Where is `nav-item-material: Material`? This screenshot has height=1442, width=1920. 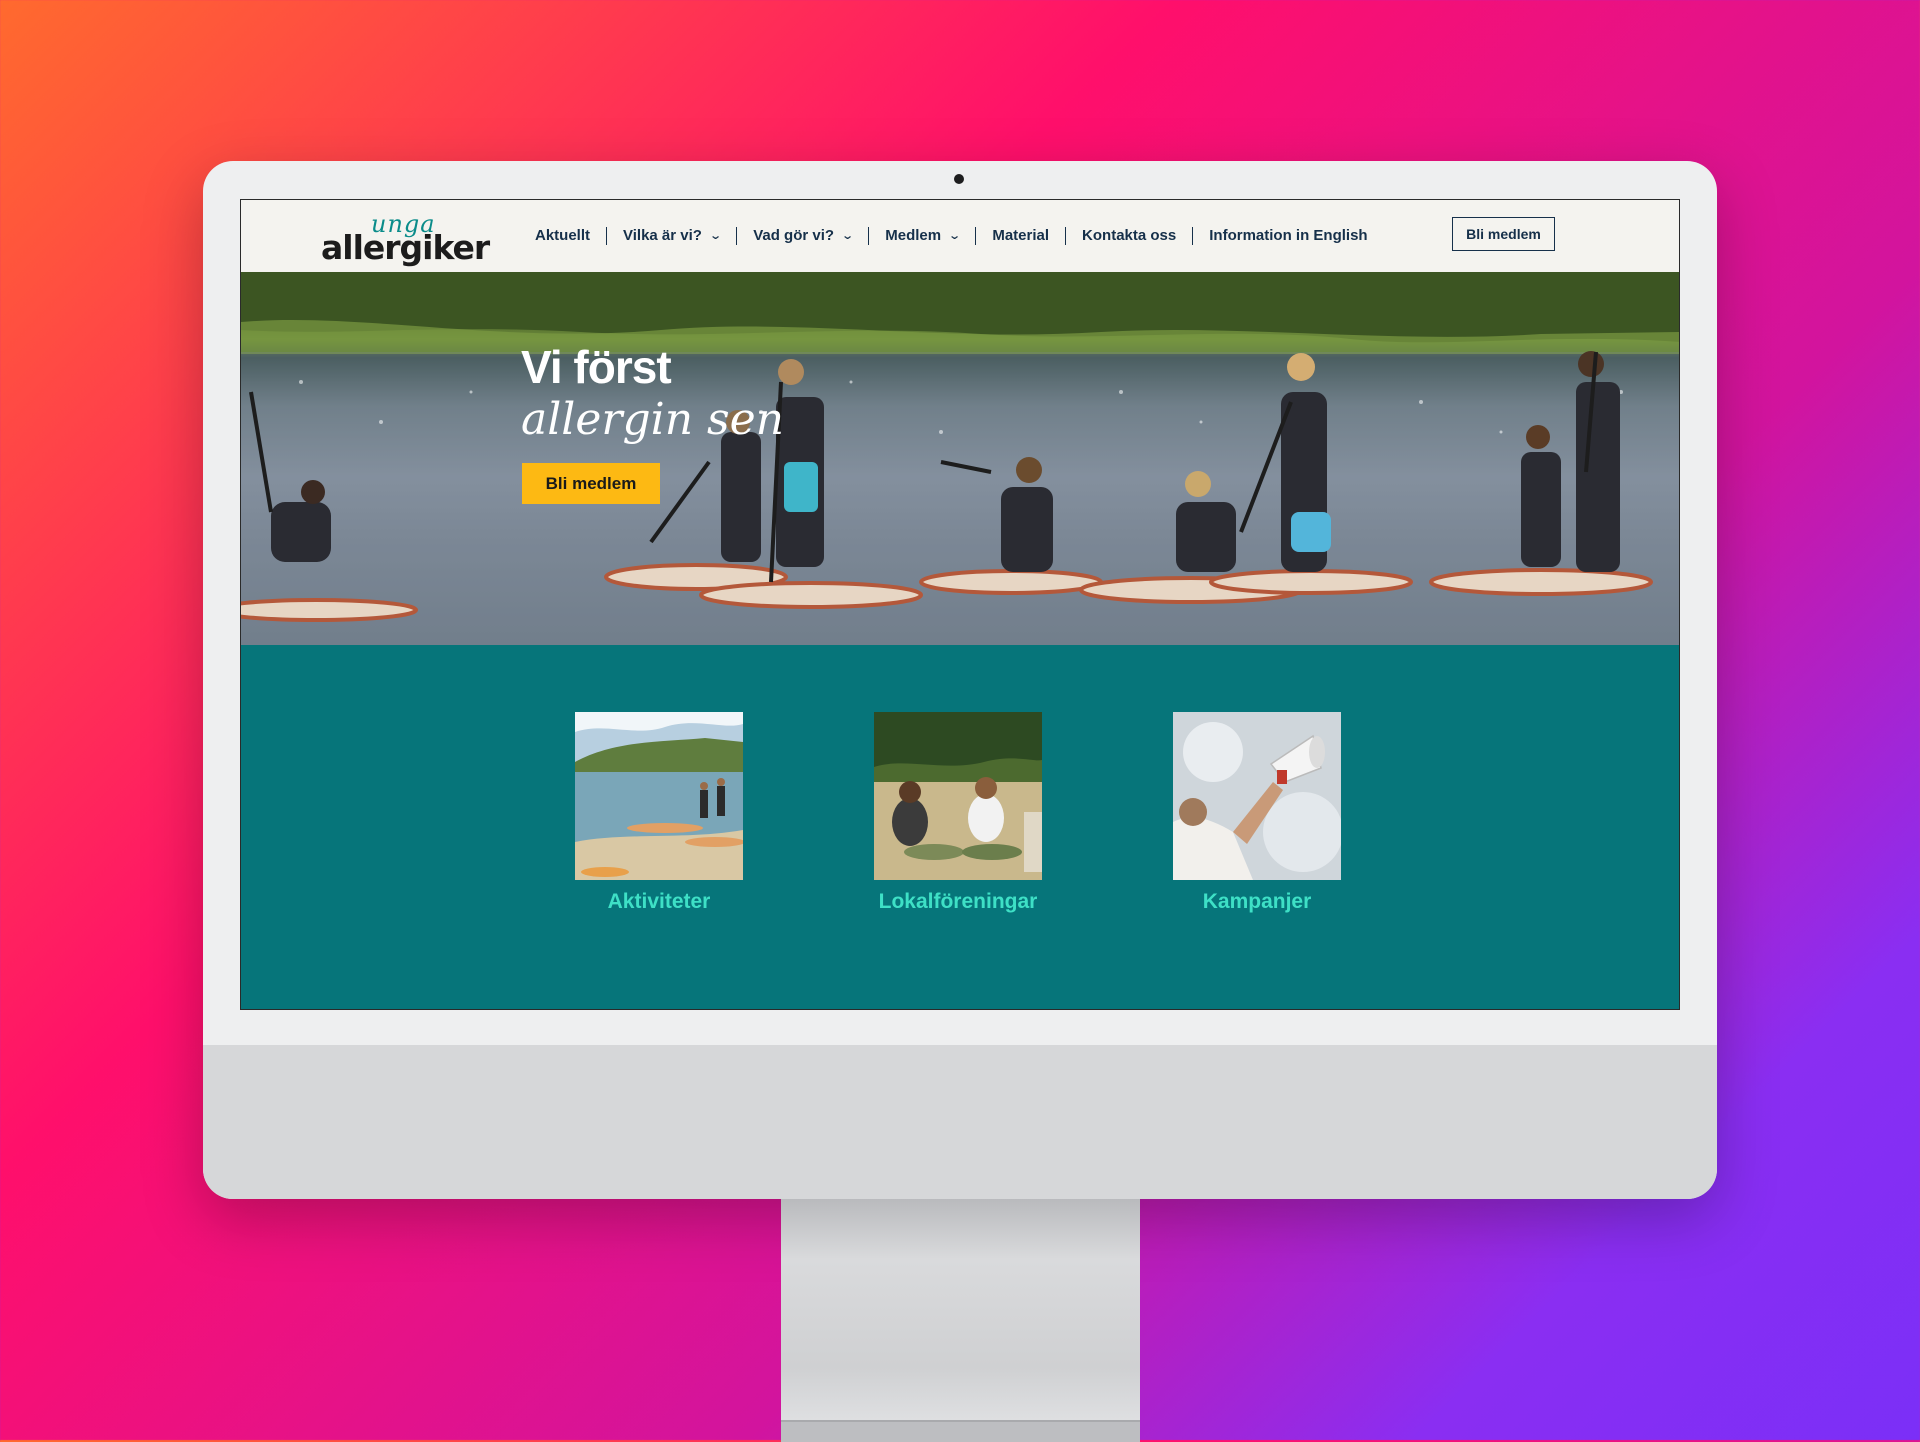 nav-item-material: Material is located at coordinates (1021, 236).